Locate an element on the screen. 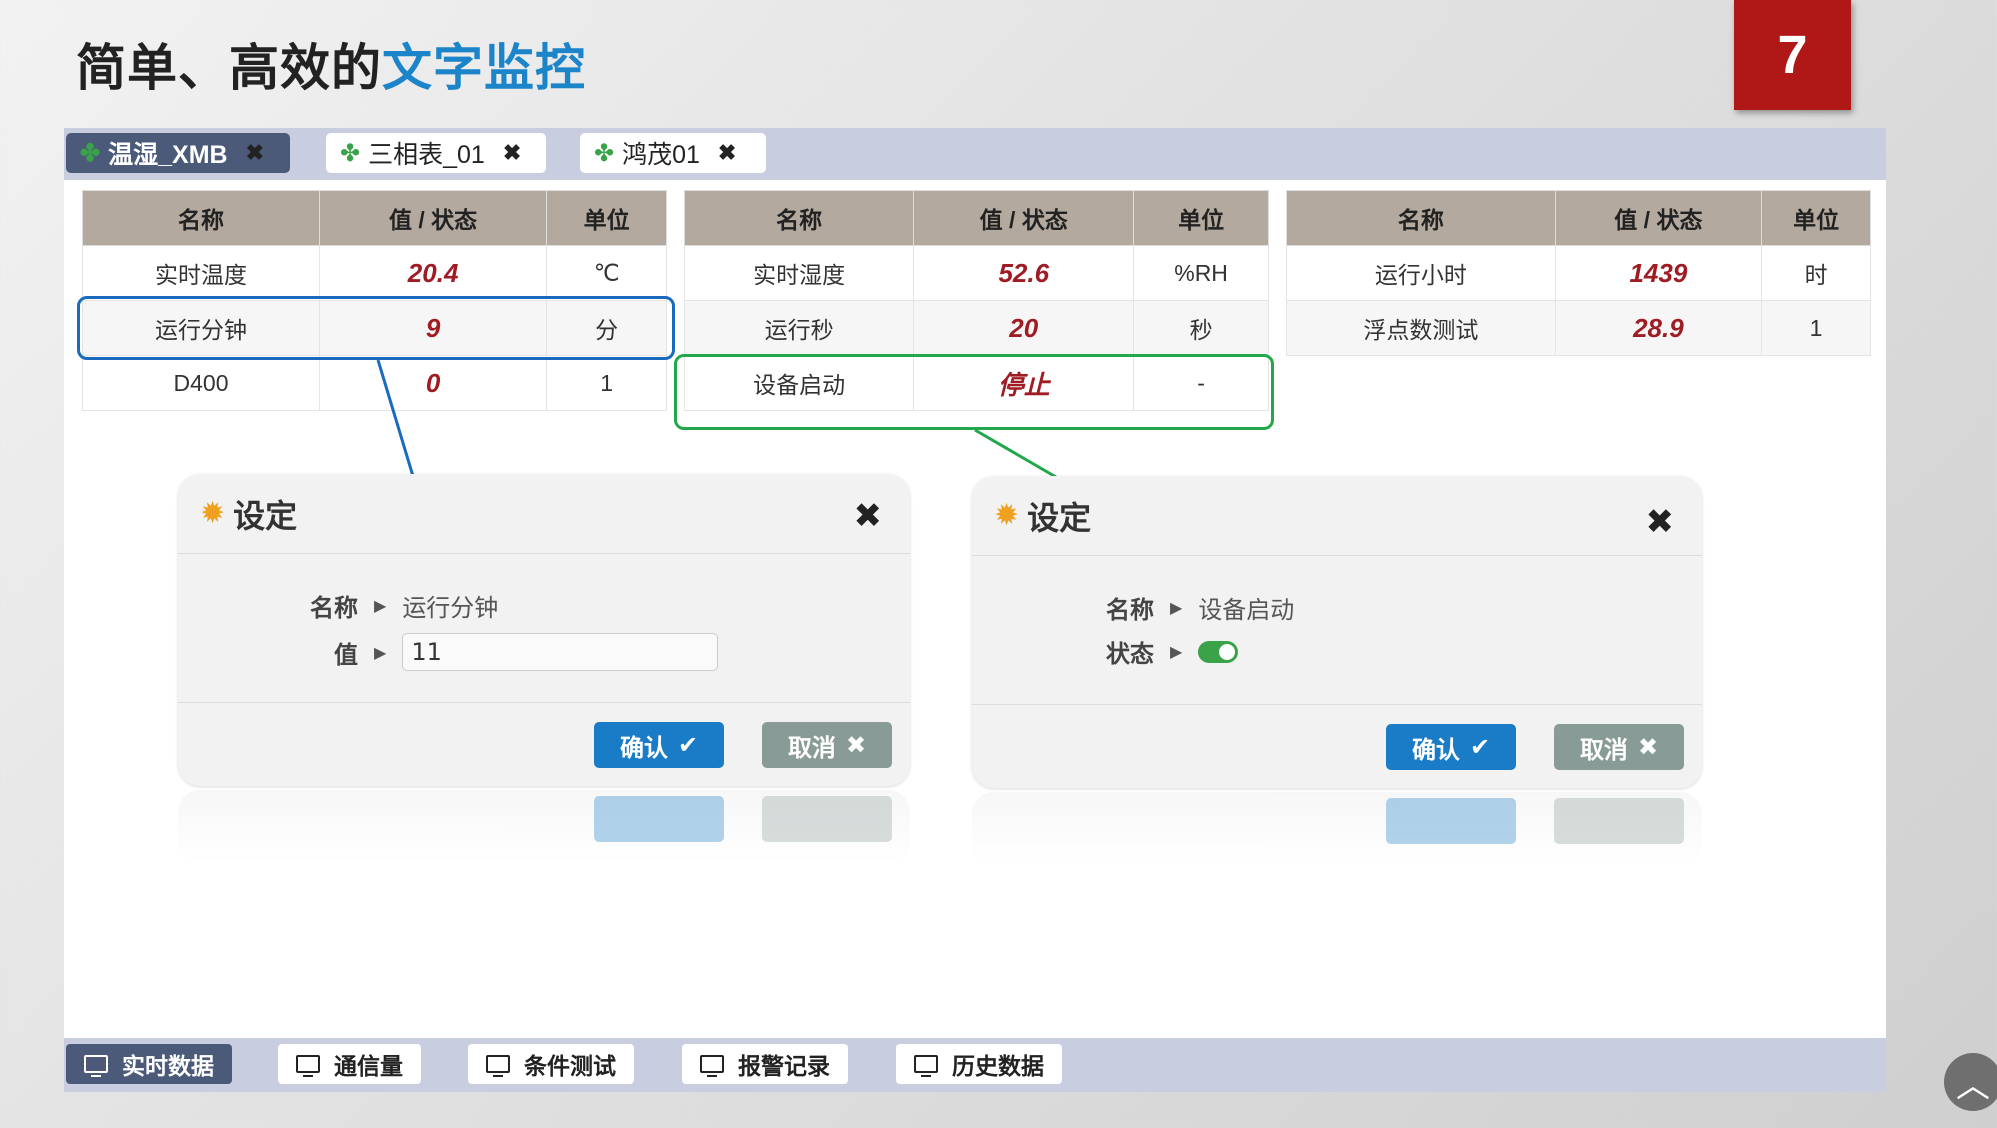 The width and height of the screenshot is (1997, 1128). bottom-nav-bar: 实时数据 通信量 条件测试 报警记录 历史数据 is located at coordinates (975, 1065).